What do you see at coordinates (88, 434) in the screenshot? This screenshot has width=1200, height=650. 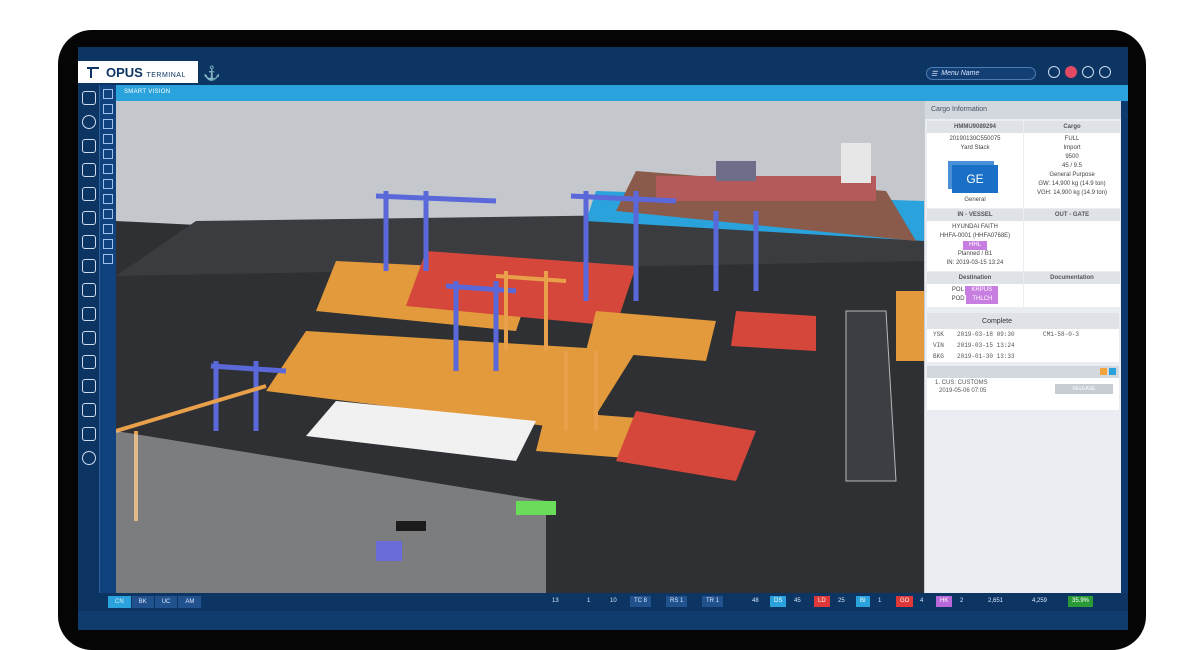 I see `link-icon` at bounding box center [88, 434].